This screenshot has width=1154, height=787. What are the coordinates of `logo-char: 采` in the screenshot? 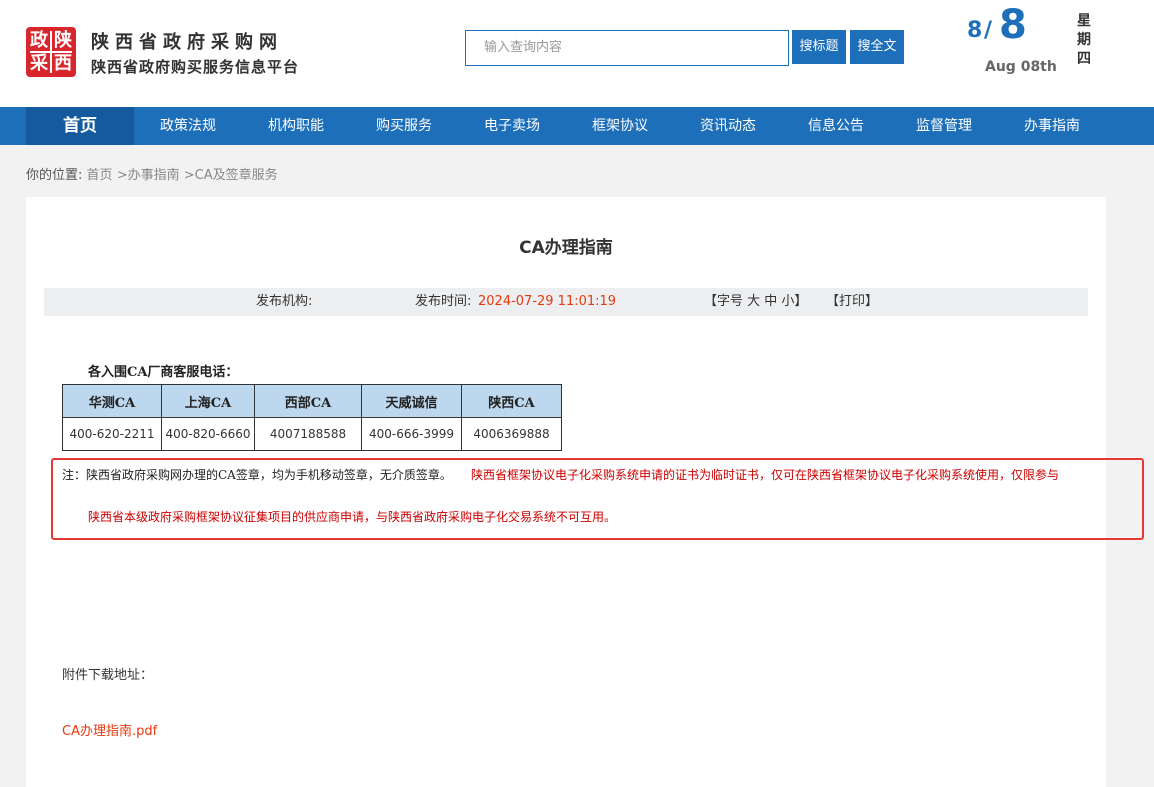 It's located at (39, 63).